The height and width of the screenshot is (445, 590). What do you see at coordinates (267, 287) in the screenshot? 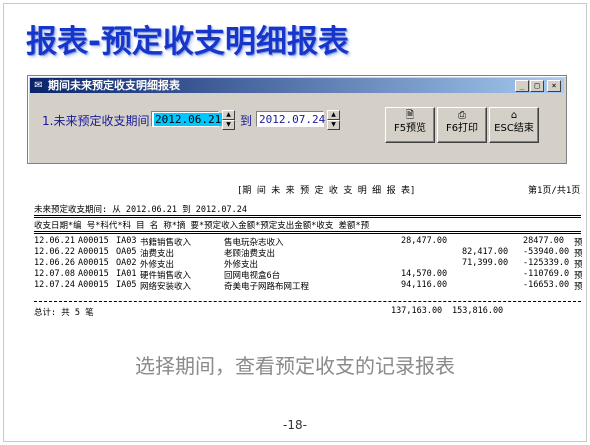
I see `row-memo: 奇美电子网路布网工程` at bounding box center [267, 287].